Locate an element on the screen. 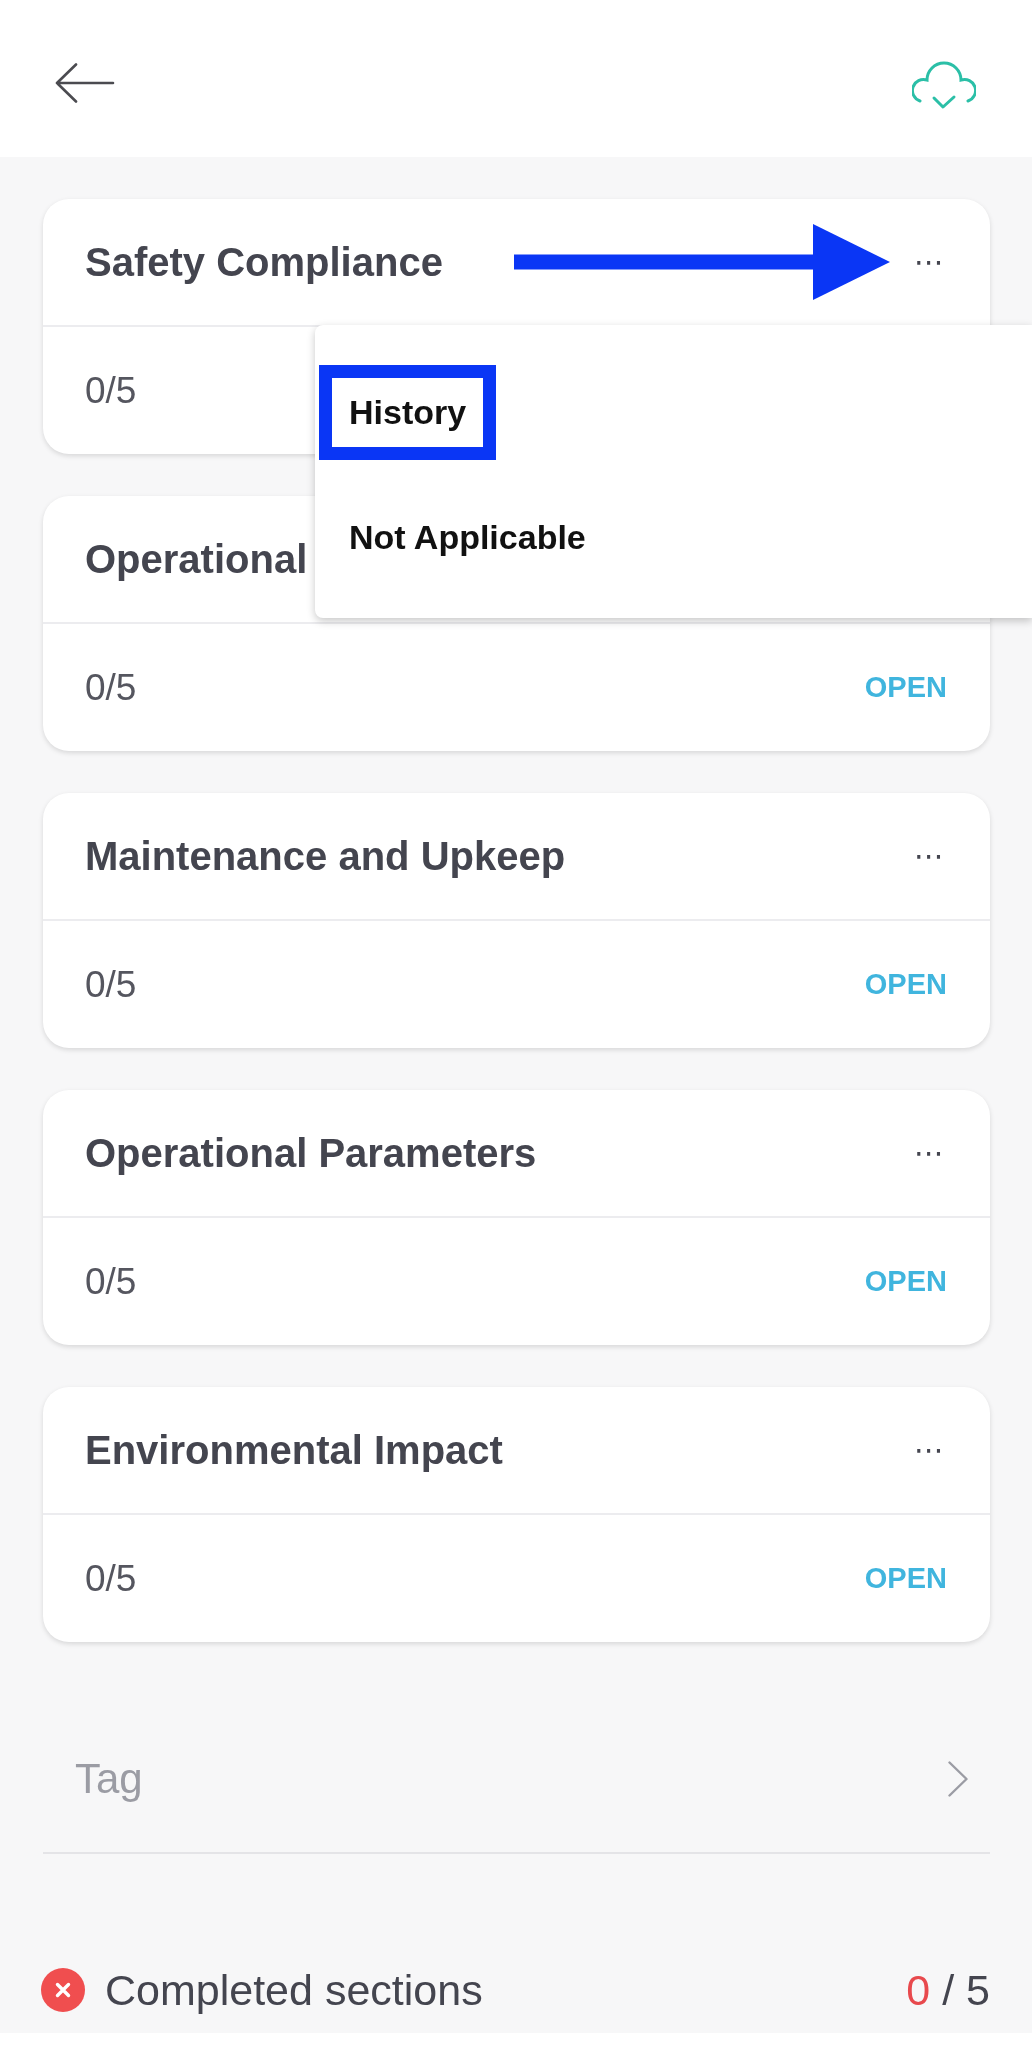  chevron-right-icon is located at coordinates (958, 1779).